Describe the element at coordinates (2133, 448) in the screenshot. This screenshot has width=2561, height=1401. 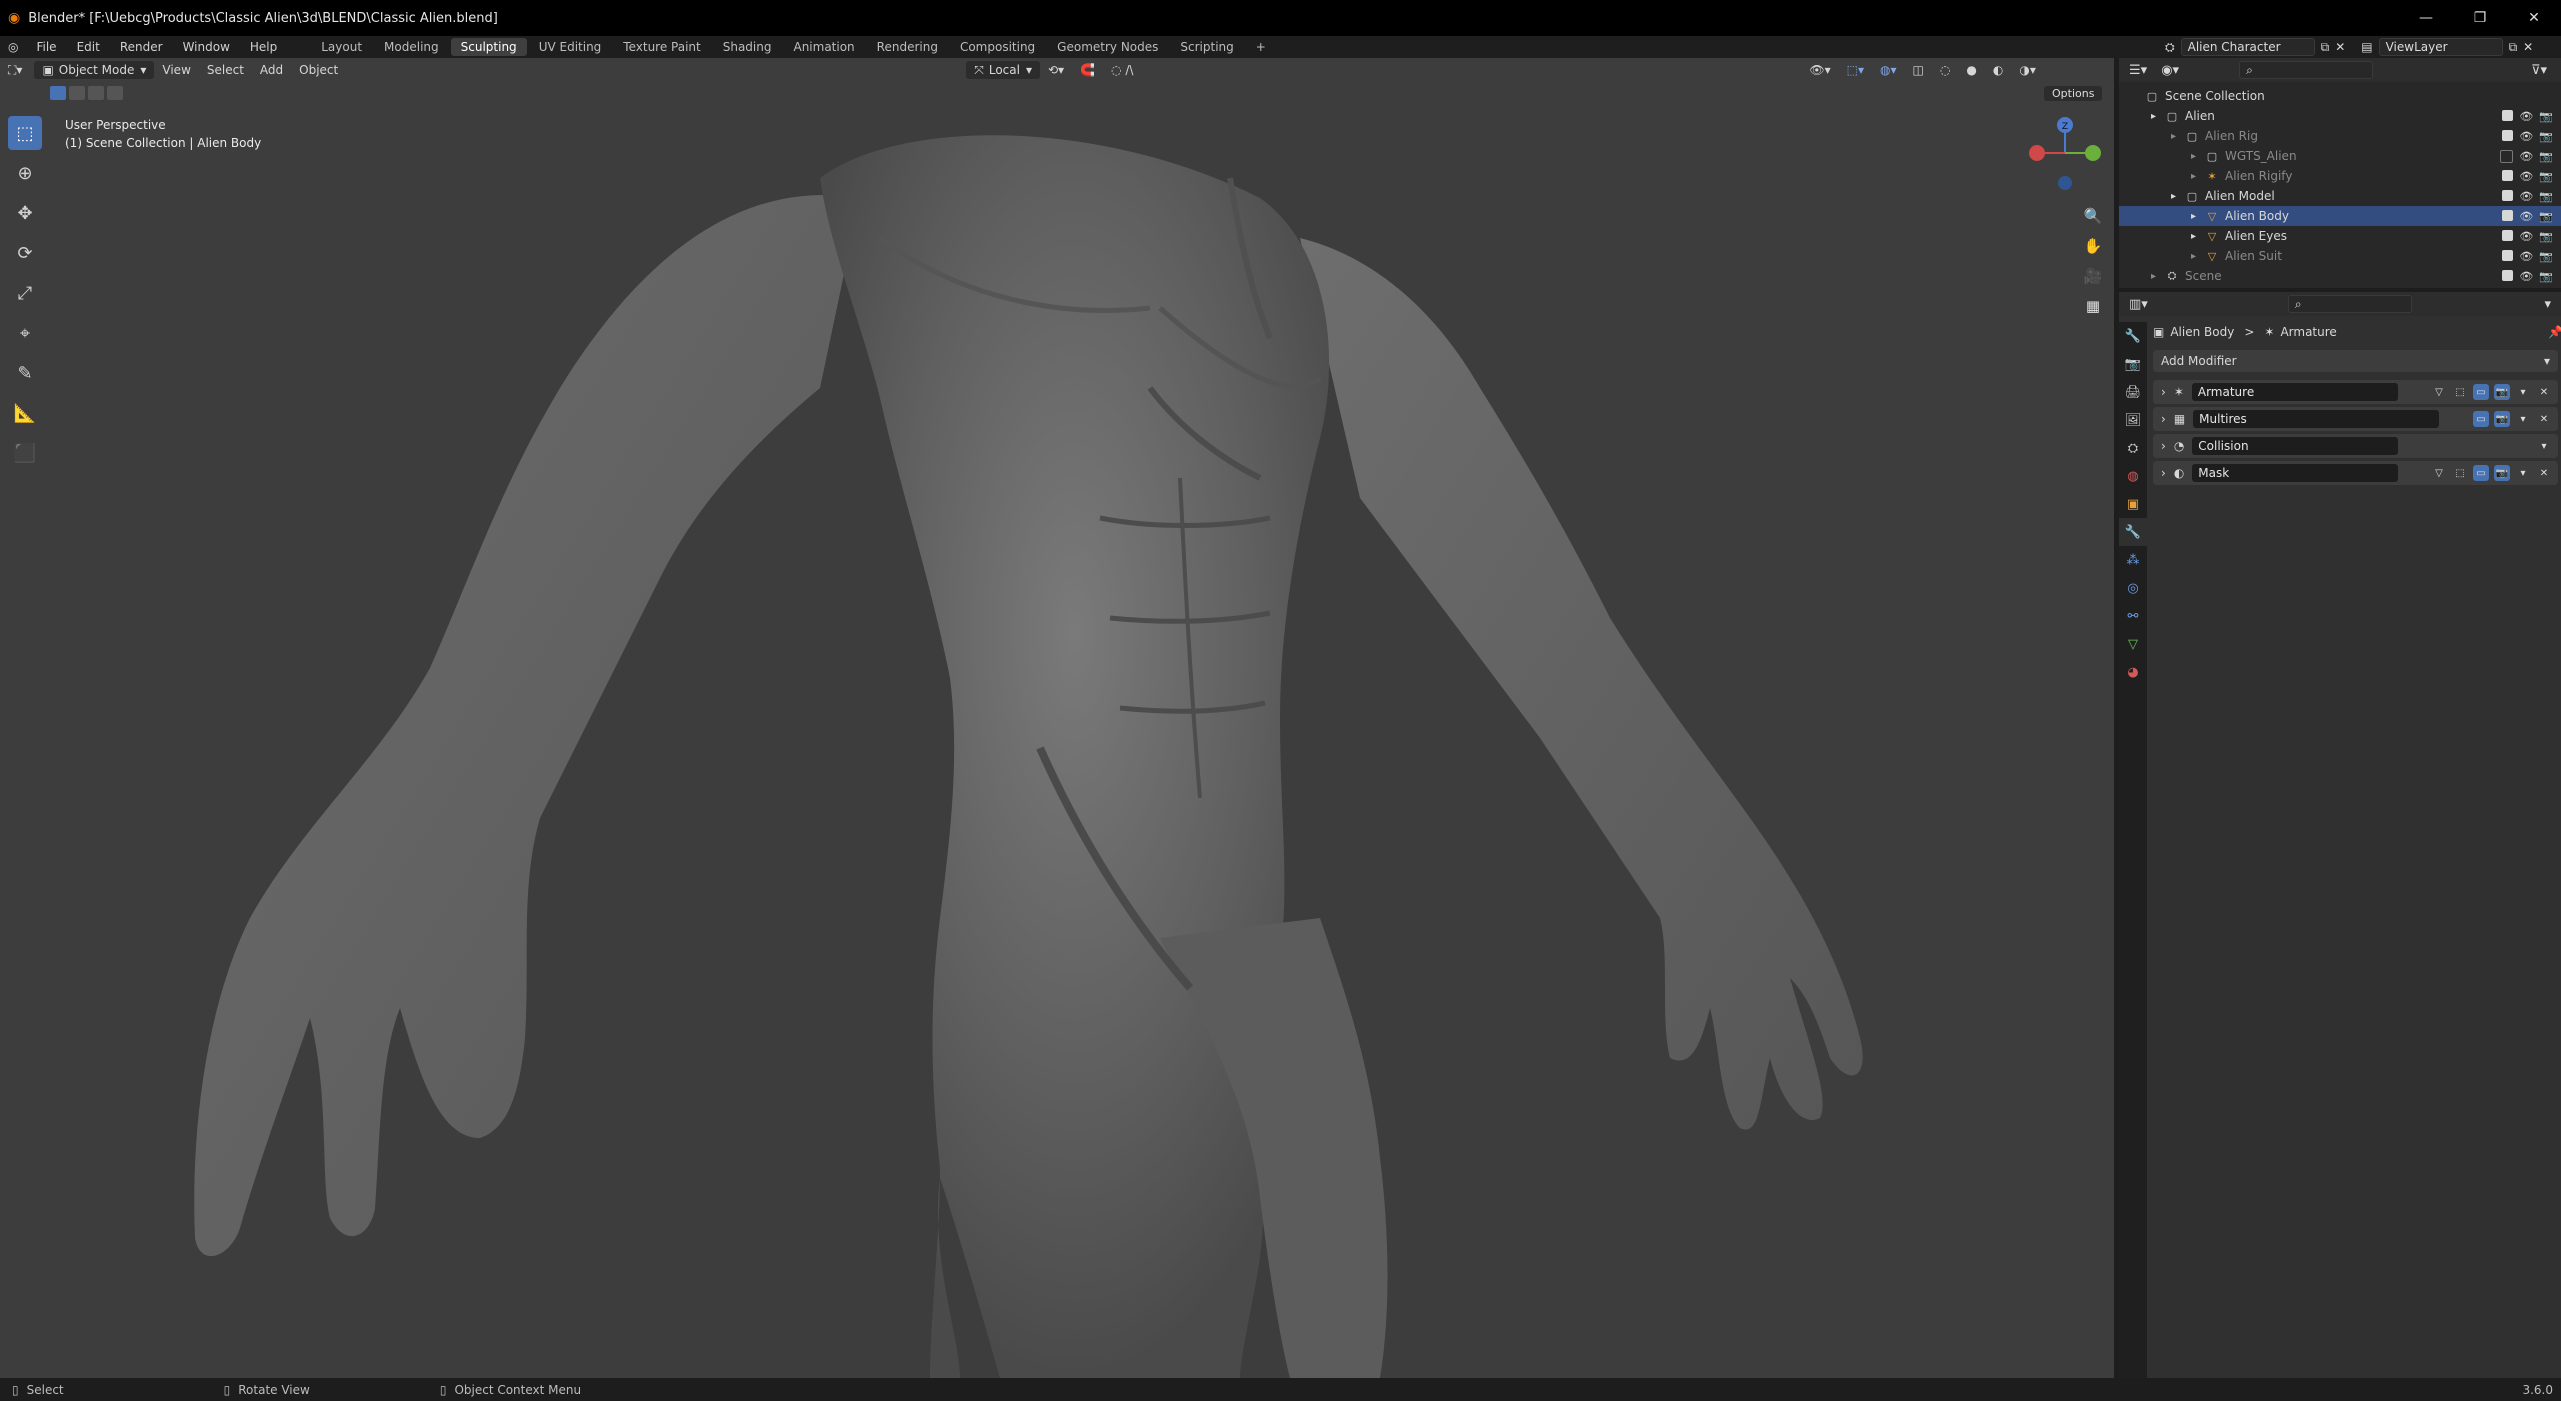
I see `scene-tab-icon: ⛭` at that location.